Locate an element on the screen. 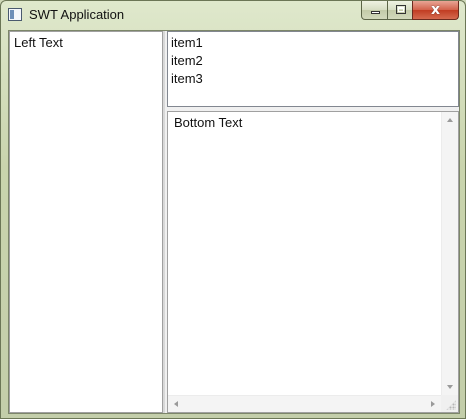 This screenshot has height=419, width=466. maximize-icon is located at coordinates (401, 9).